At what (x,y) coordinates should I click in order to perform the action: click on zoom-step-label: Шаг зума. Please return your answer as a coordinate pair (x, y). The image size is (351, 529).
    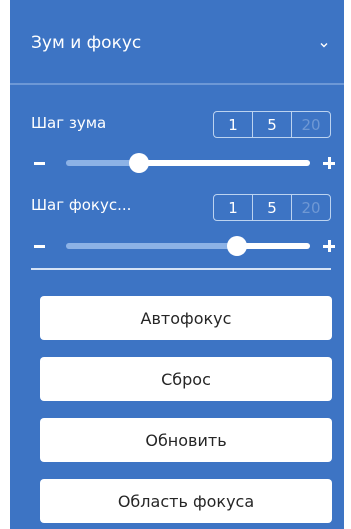
    Looking at the image, I should click on (69, 123).